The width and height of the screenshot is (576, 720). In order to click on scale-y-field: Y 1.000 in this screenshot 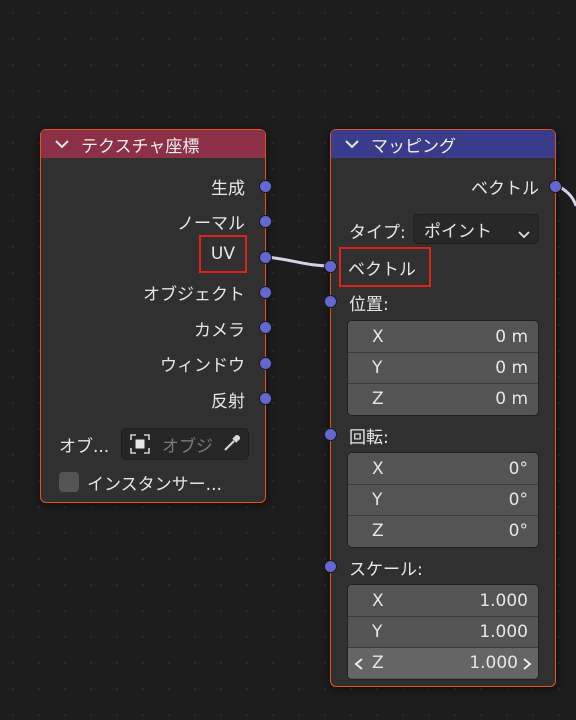, I will do `click(443, 631)`.